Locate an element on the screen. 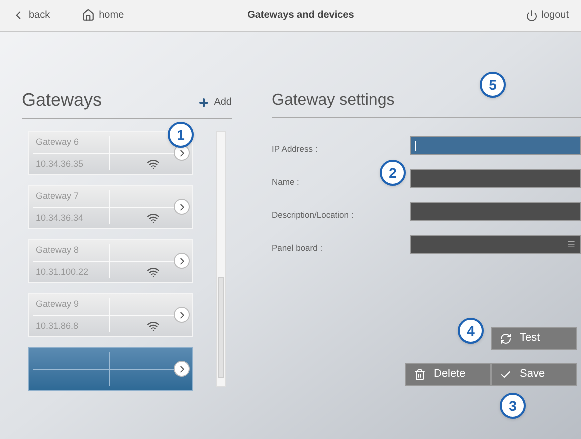  page-title: Gateways and devices is located at coordinates (301, 16).